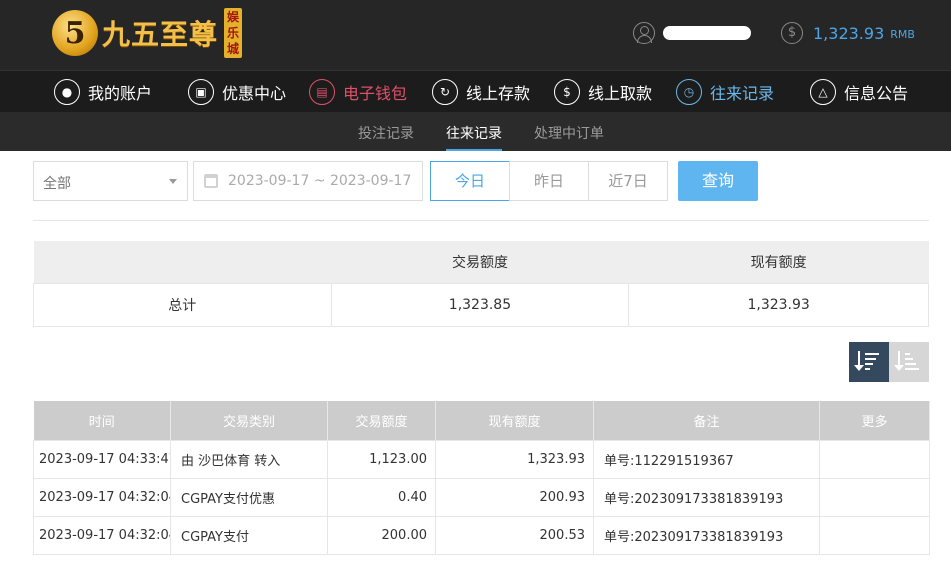  I want to click on date-range-input: 2023-09-17 ~ 2023-09-17, so click(308, 181).